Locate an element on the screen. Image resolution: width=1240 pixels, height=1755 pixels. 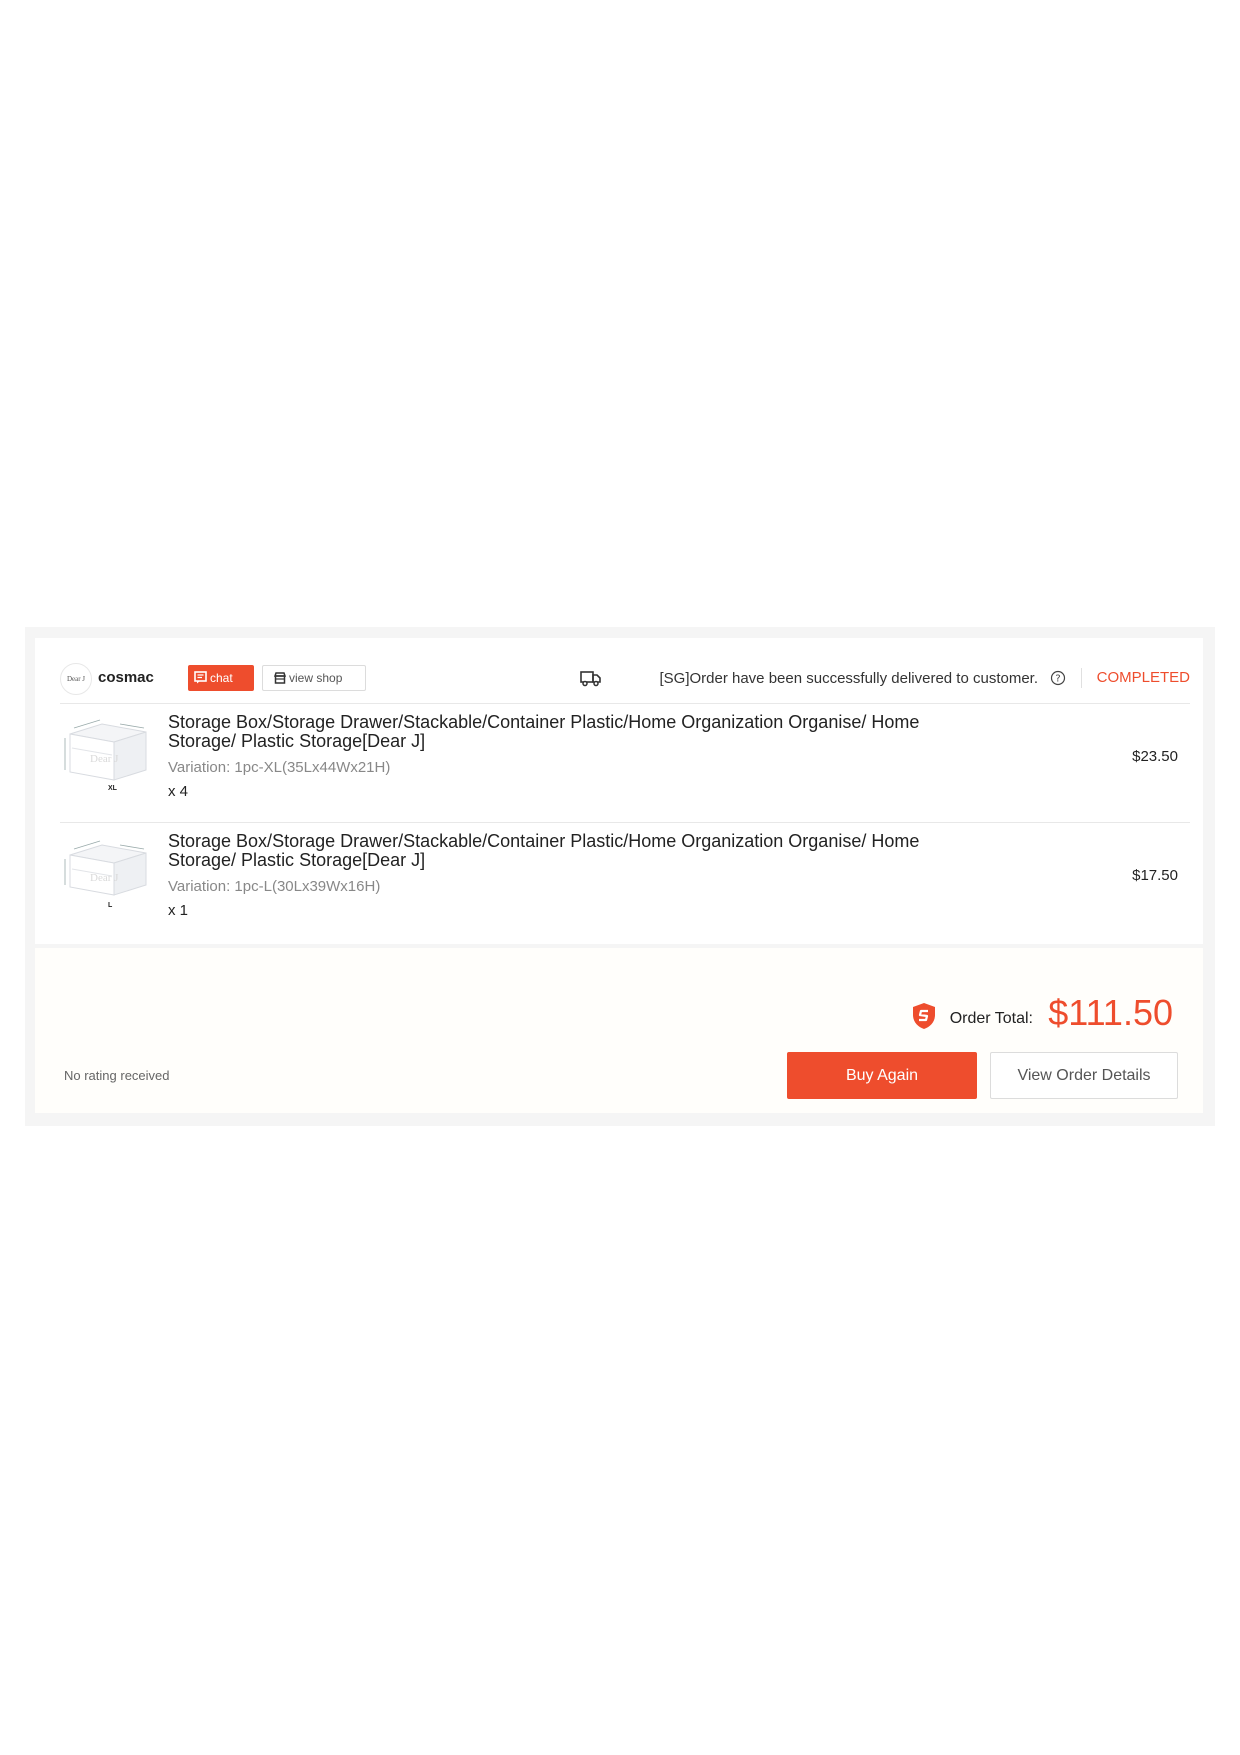
chat-icon is located at coordinates (200, 677).